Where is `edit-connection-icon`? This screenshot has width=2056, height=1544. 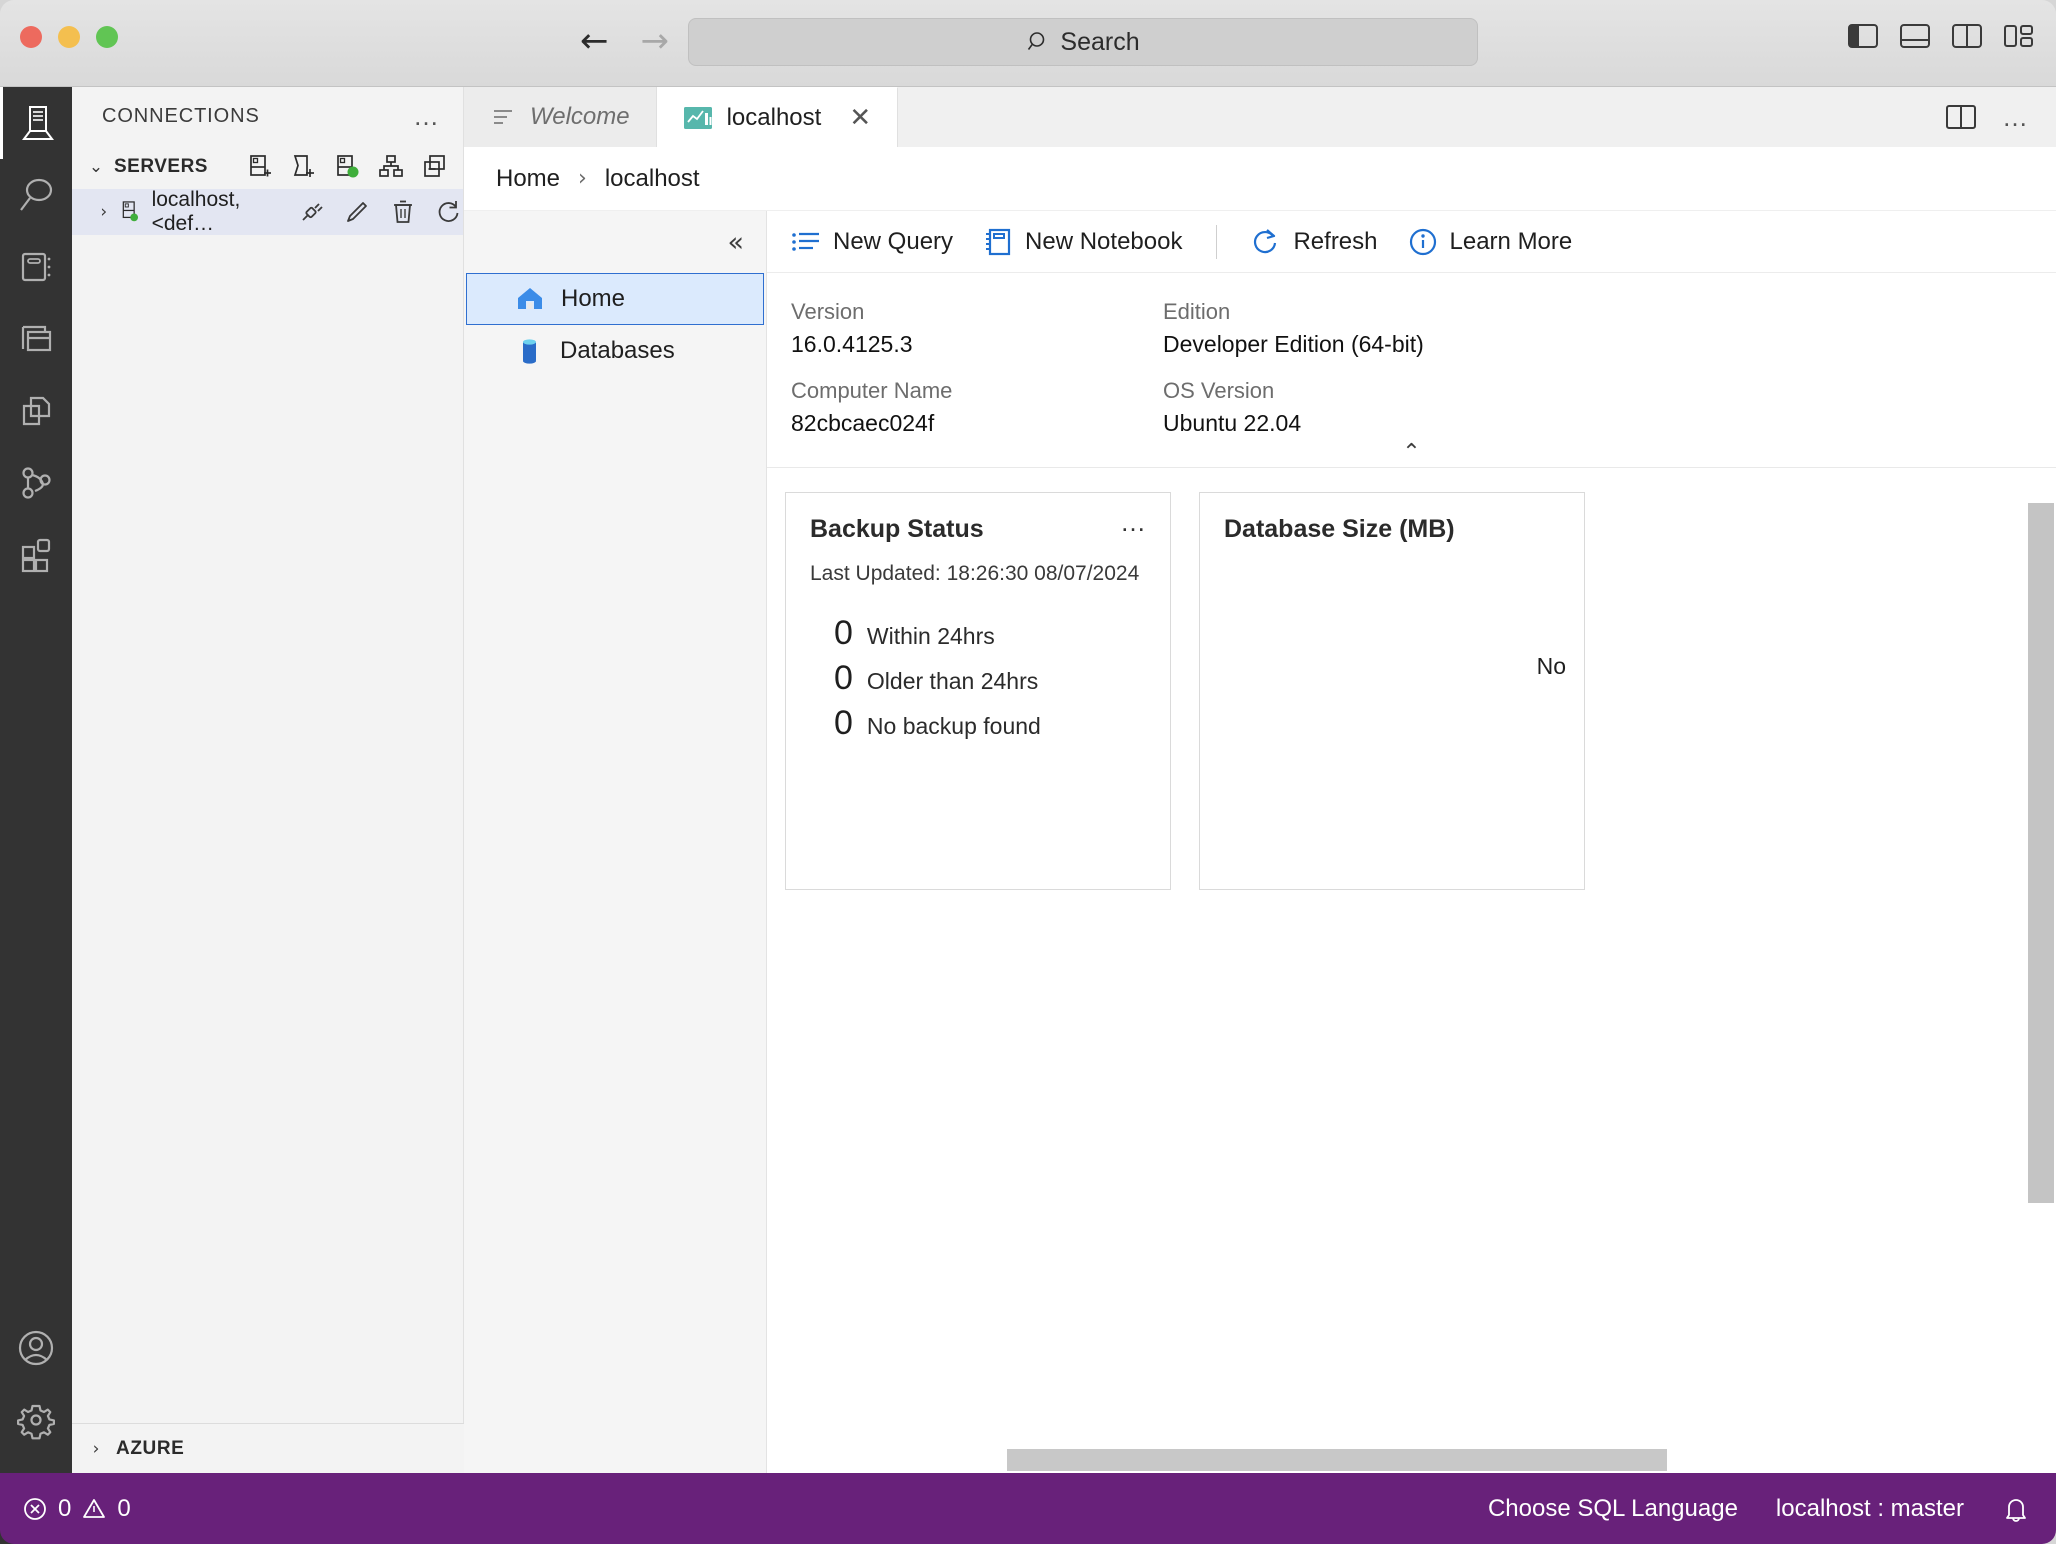 edit-connection-icon is located at coordinates (357, 212).